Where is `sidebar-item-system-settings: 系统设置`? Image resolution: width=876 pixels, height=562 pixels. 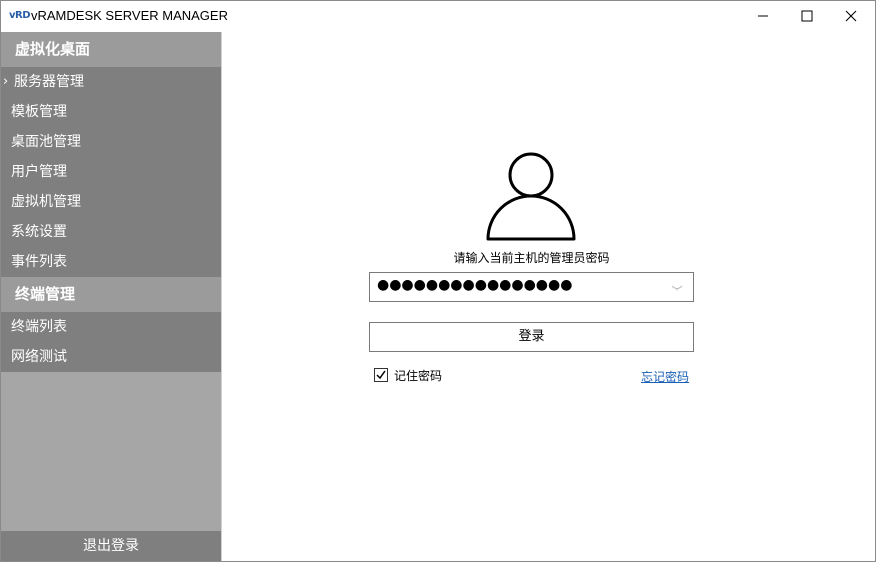 sidebar-item-system-settings: 系统设置 is located at coordinates (111, 232).